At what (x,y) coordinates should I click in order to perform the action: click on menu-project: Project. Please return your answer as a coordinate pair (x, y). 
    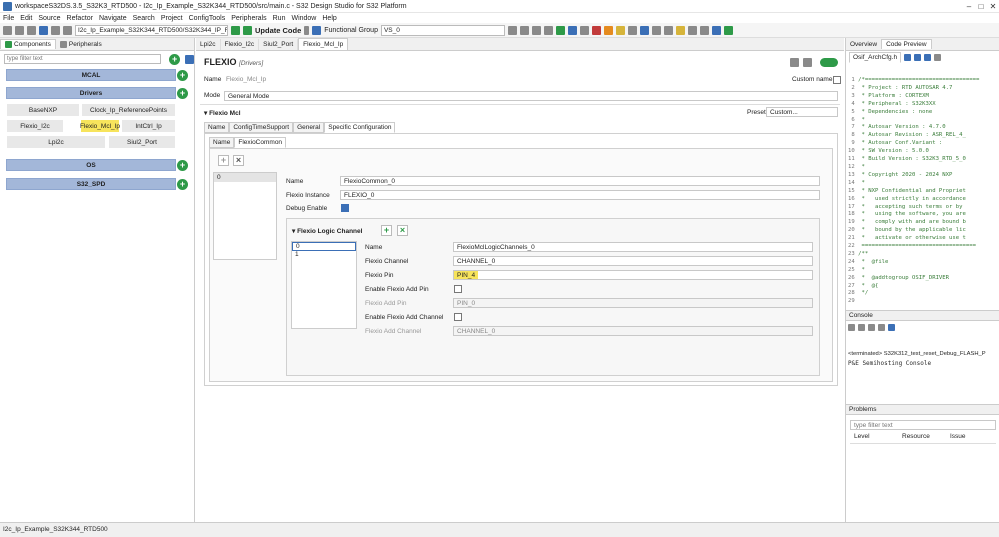
    Looking at the image, I should click on (172, 18).